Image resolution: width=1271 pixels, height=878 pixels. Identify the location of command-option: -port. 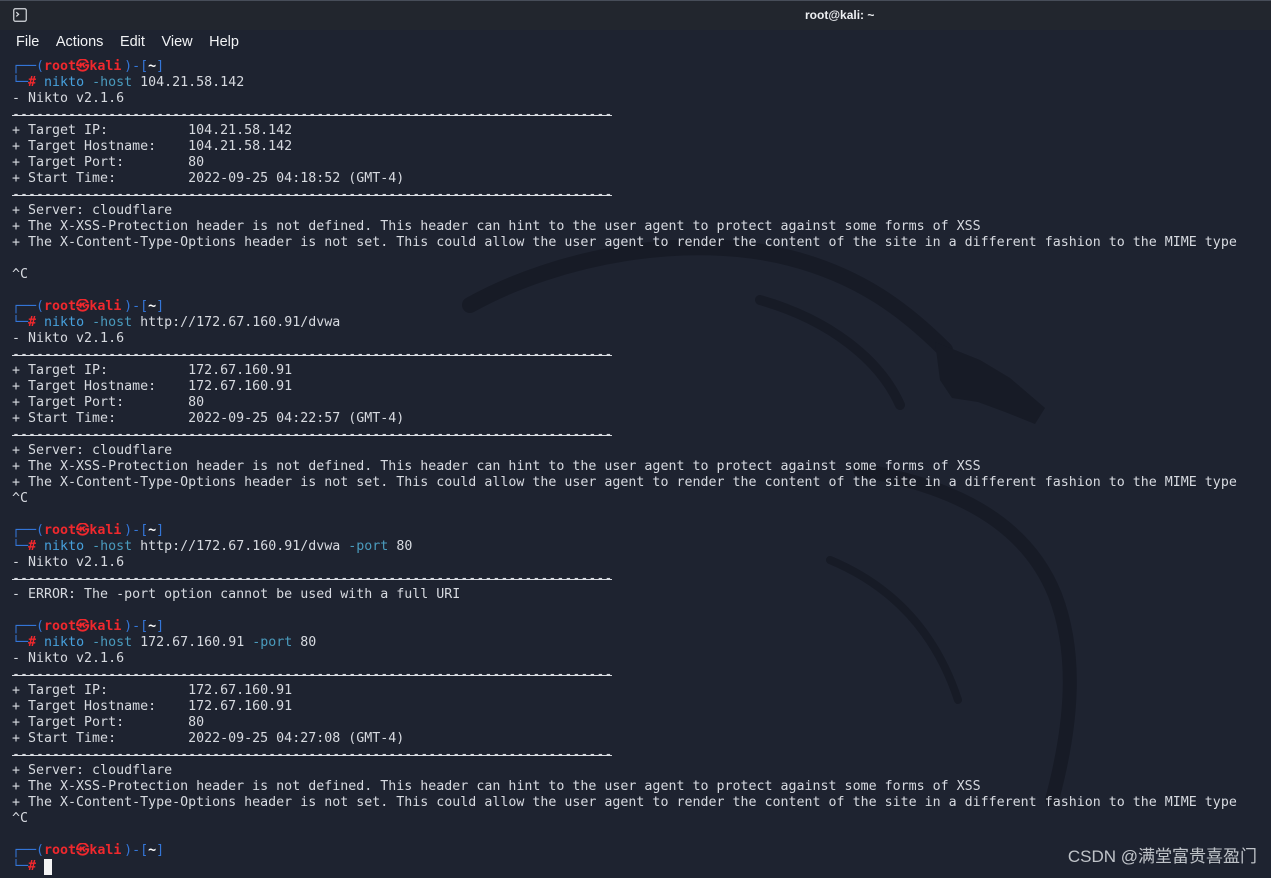
(272, 642).